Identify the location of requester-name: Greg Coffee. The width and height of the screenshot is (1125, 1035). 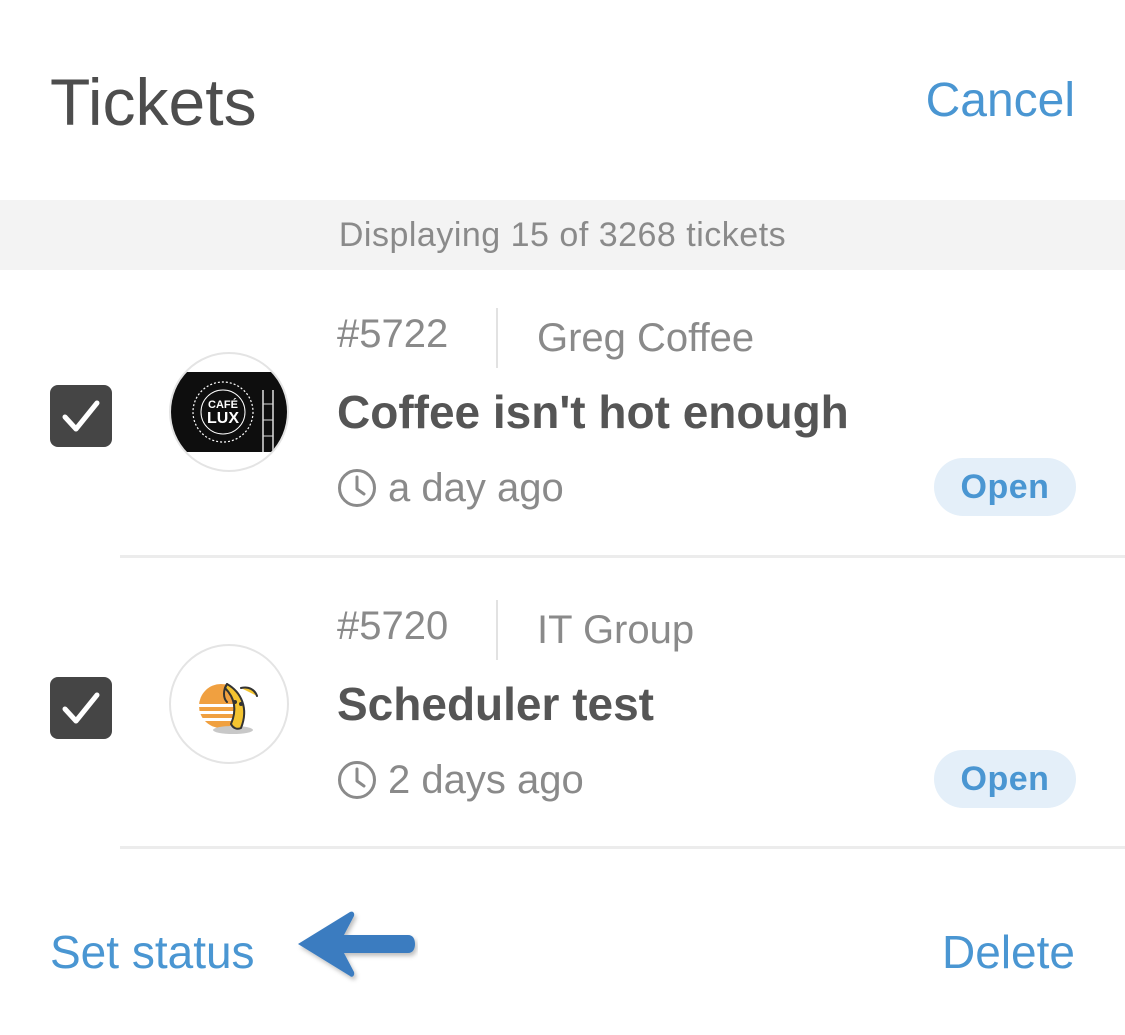
(646, 338).